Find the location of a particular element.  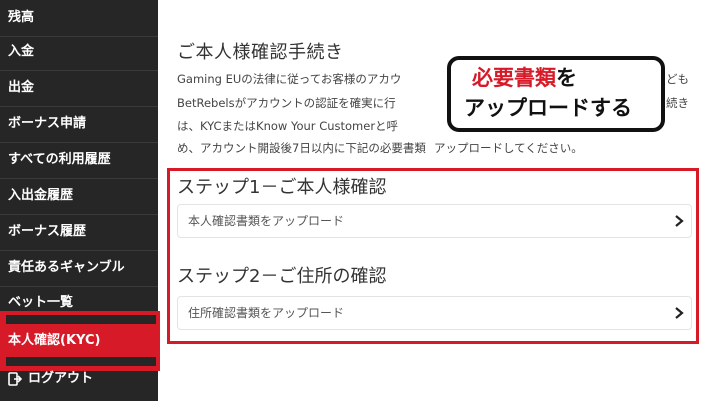

callout-text: を is located at coordinates (566, 78).